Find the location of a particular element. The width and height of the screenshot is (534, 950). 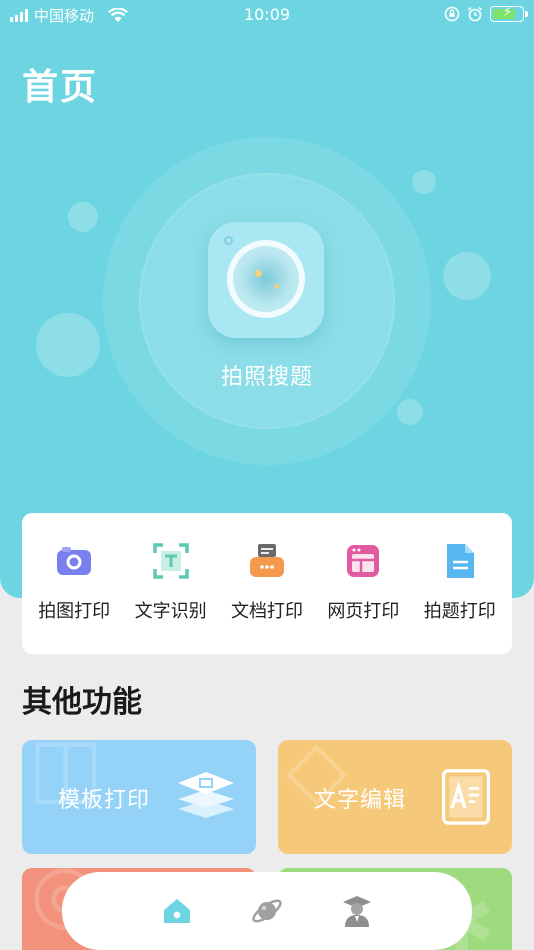

quick-action-label: 拍题打印 is located at coordinates (459, 611).